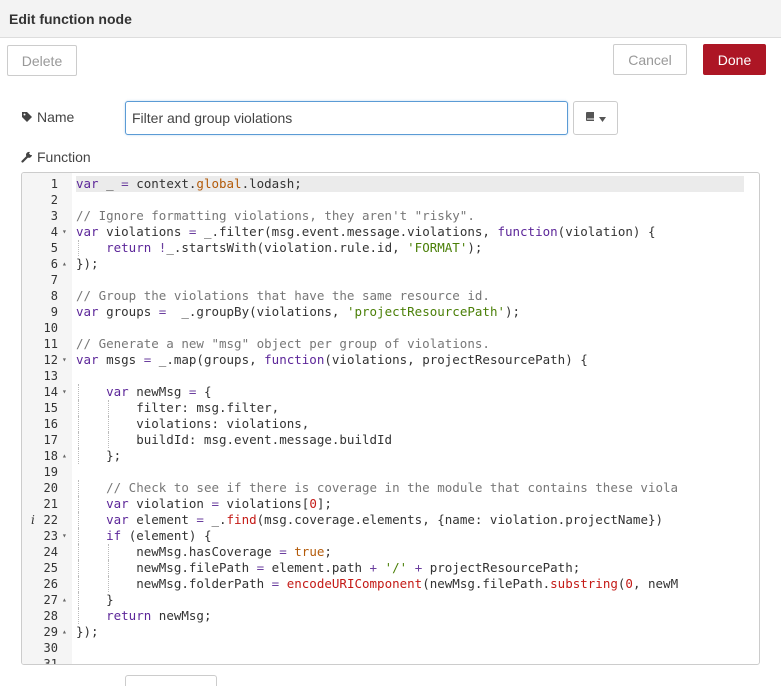 Image resolution: width=781 pixels, height=686 pixels. Describe the element at coordinates (54, 216) in the screenshot. I see `line-number: 3` at that location.